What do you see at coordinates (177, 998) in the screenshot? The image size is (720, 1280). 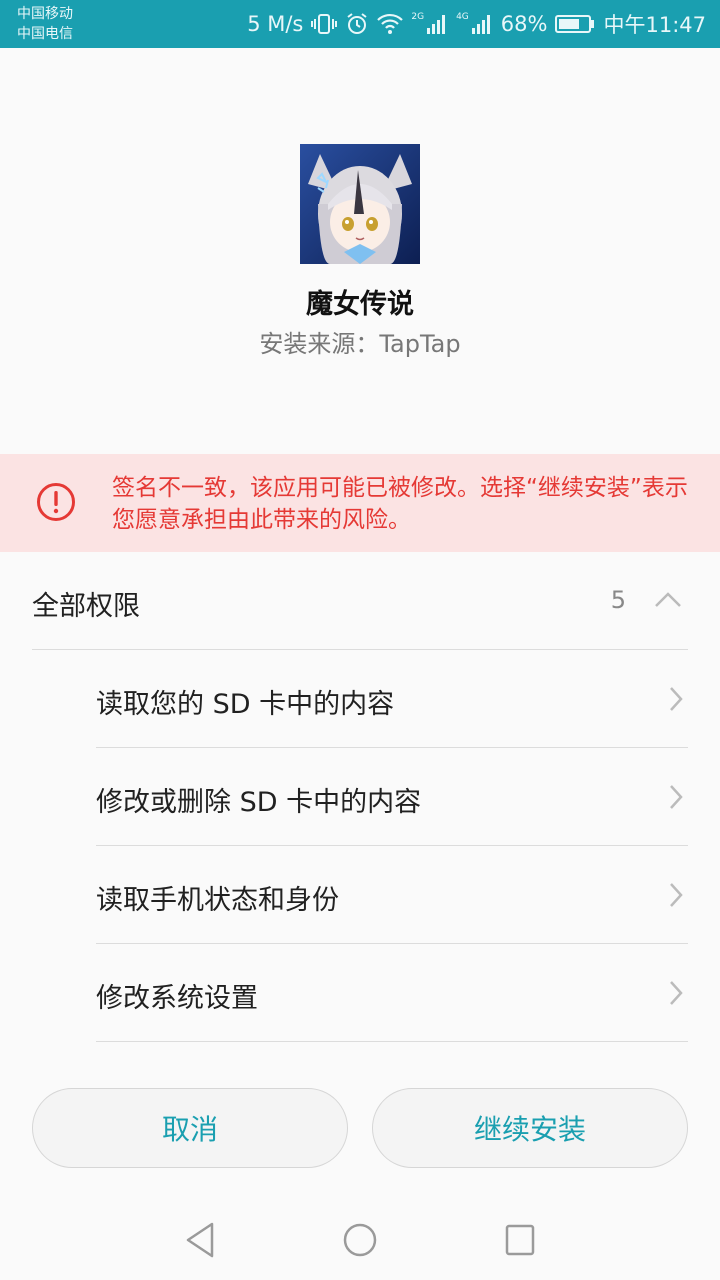 I see `permission-label: 修改系统设置` at bounding box center [177, 998].